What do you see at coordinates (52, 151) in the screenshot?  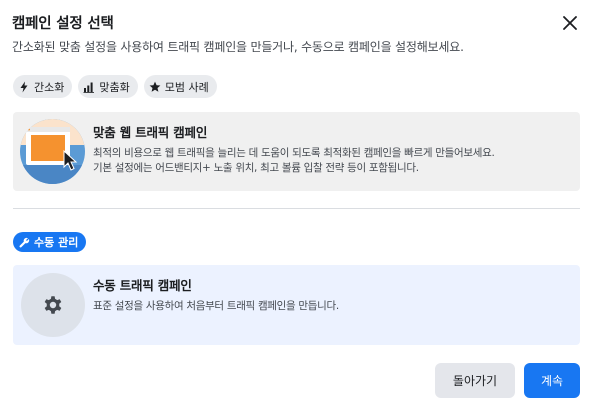 I see `campaign-illustration` at bounding box center [52, 151].